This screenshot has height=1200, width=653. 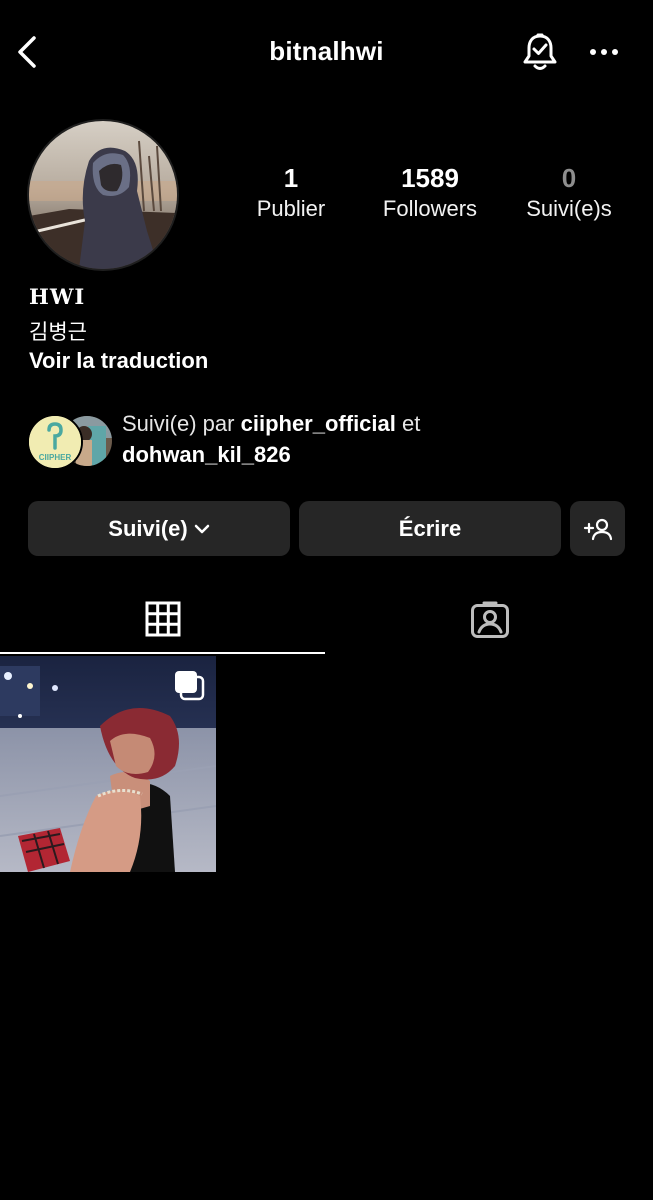 I want to click on followed-by-conj: et, so click(x=411, y=423).